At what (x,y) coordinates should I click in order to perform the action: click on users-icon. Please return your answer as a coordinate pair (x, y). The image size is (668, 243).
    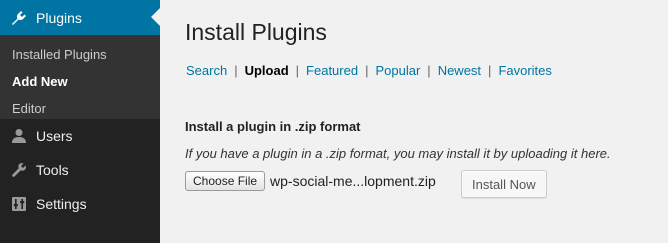
    Looking at the image, I should click on (19, 136).